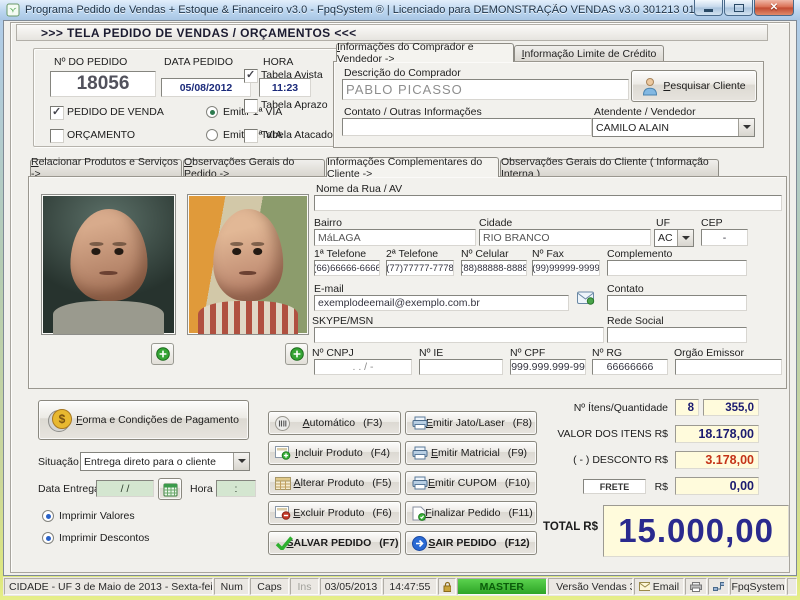  Describe the element at coordinates (334, 513) in the screenshot. I see `excluir-produto-button: Excluir Produto (F6)` at that location.